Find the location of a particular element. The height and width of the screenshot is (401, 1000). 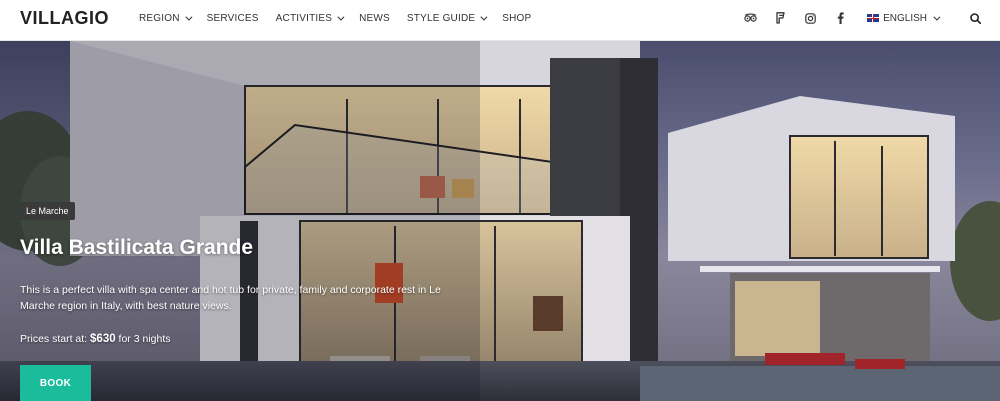

search-icon is located at coordinates (975, 18).